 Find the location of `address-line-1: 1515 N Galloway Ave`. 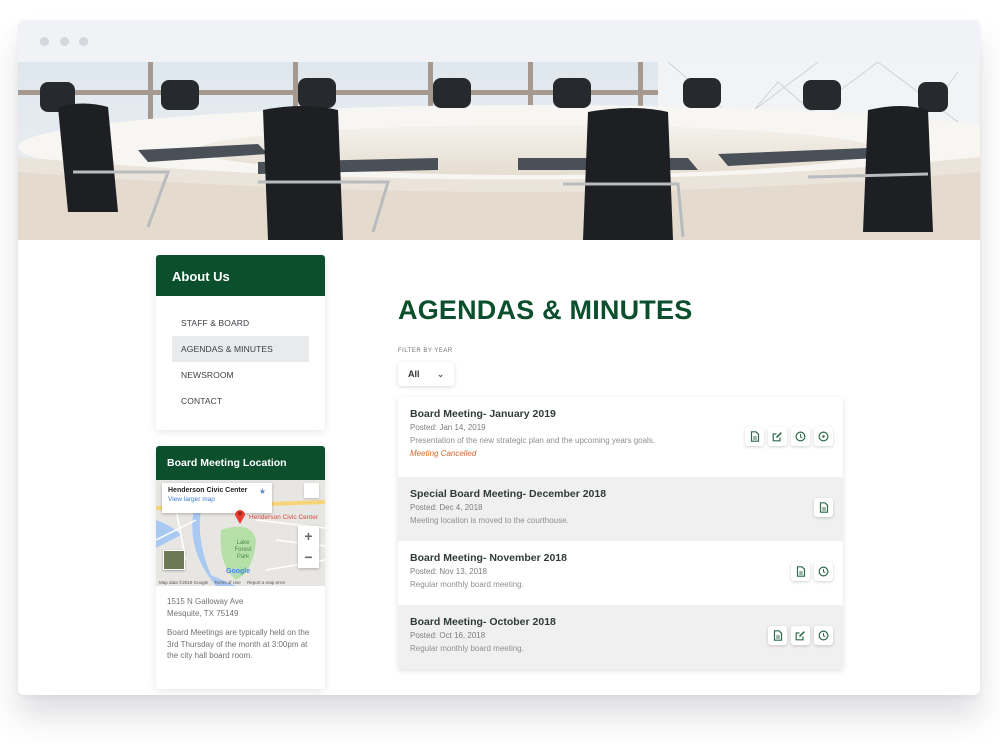

address-line-1: 1515 N Galloway Ave is located at coordinates (205, 601).